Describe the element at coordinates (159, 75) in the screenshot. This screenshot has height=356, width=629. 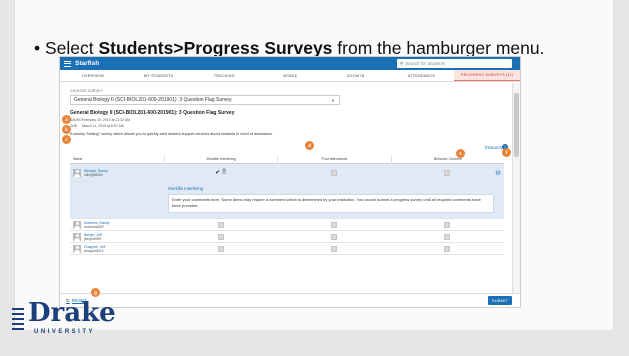
I see `tab-my-students: MY STUDENTS` at that location.